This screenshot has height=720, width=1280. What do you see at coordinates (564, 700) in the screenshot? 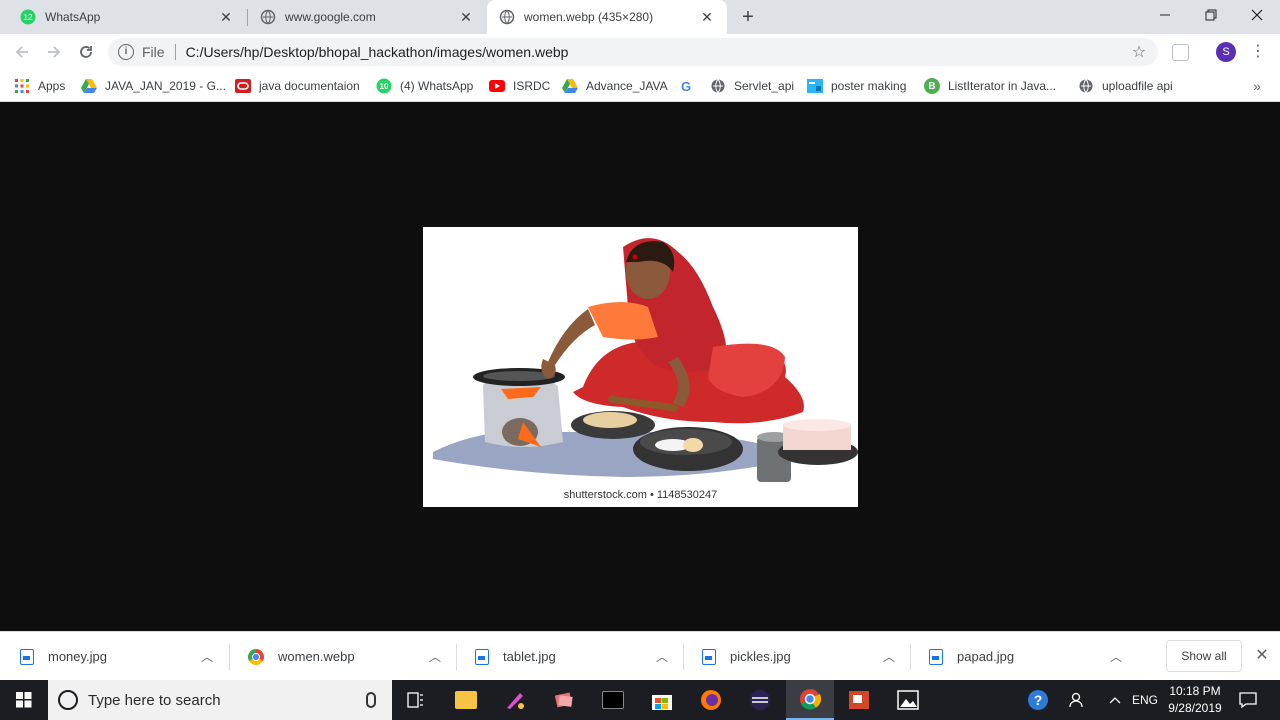
I see `card-app-icon` at bounding box center [564, 700].